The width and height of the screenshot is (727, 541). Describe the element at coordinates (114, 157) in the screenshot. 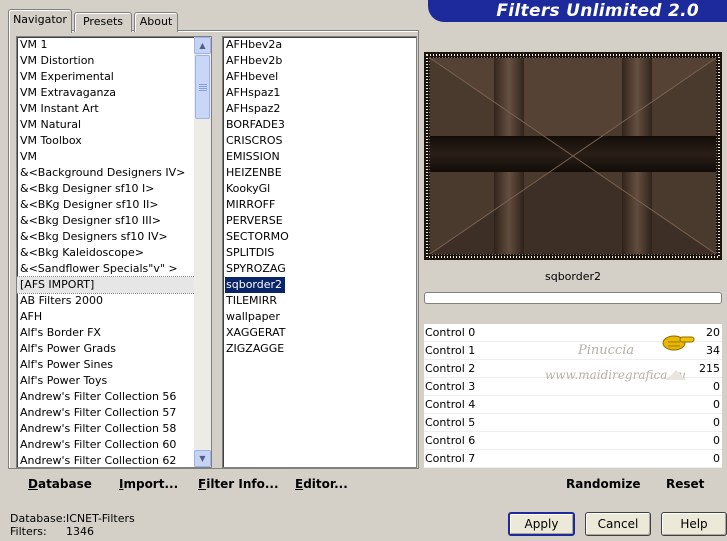

I see `category-item: VM` at that location.